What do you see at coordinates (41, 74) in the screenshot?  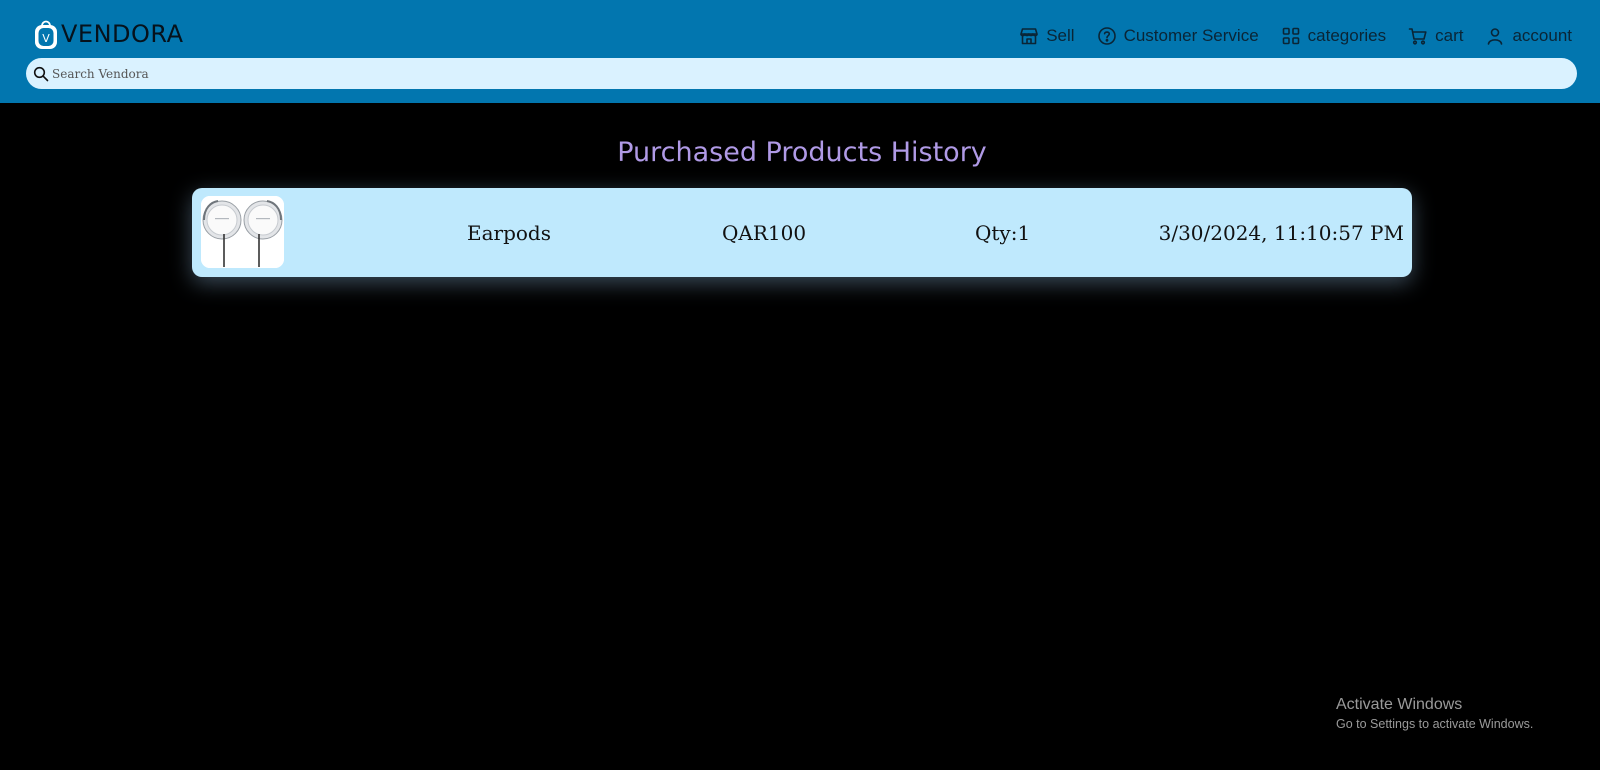 I see `search-icon` at bounding box center [41, 74].